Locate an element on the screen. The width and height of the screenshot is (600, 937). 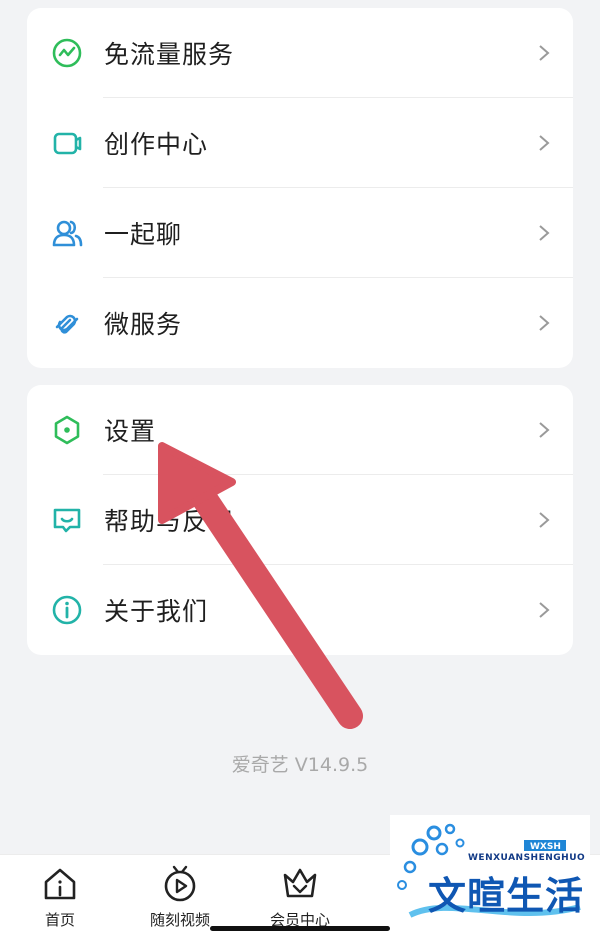
annotation-arrow-icon is located at coordinates (260, 585).